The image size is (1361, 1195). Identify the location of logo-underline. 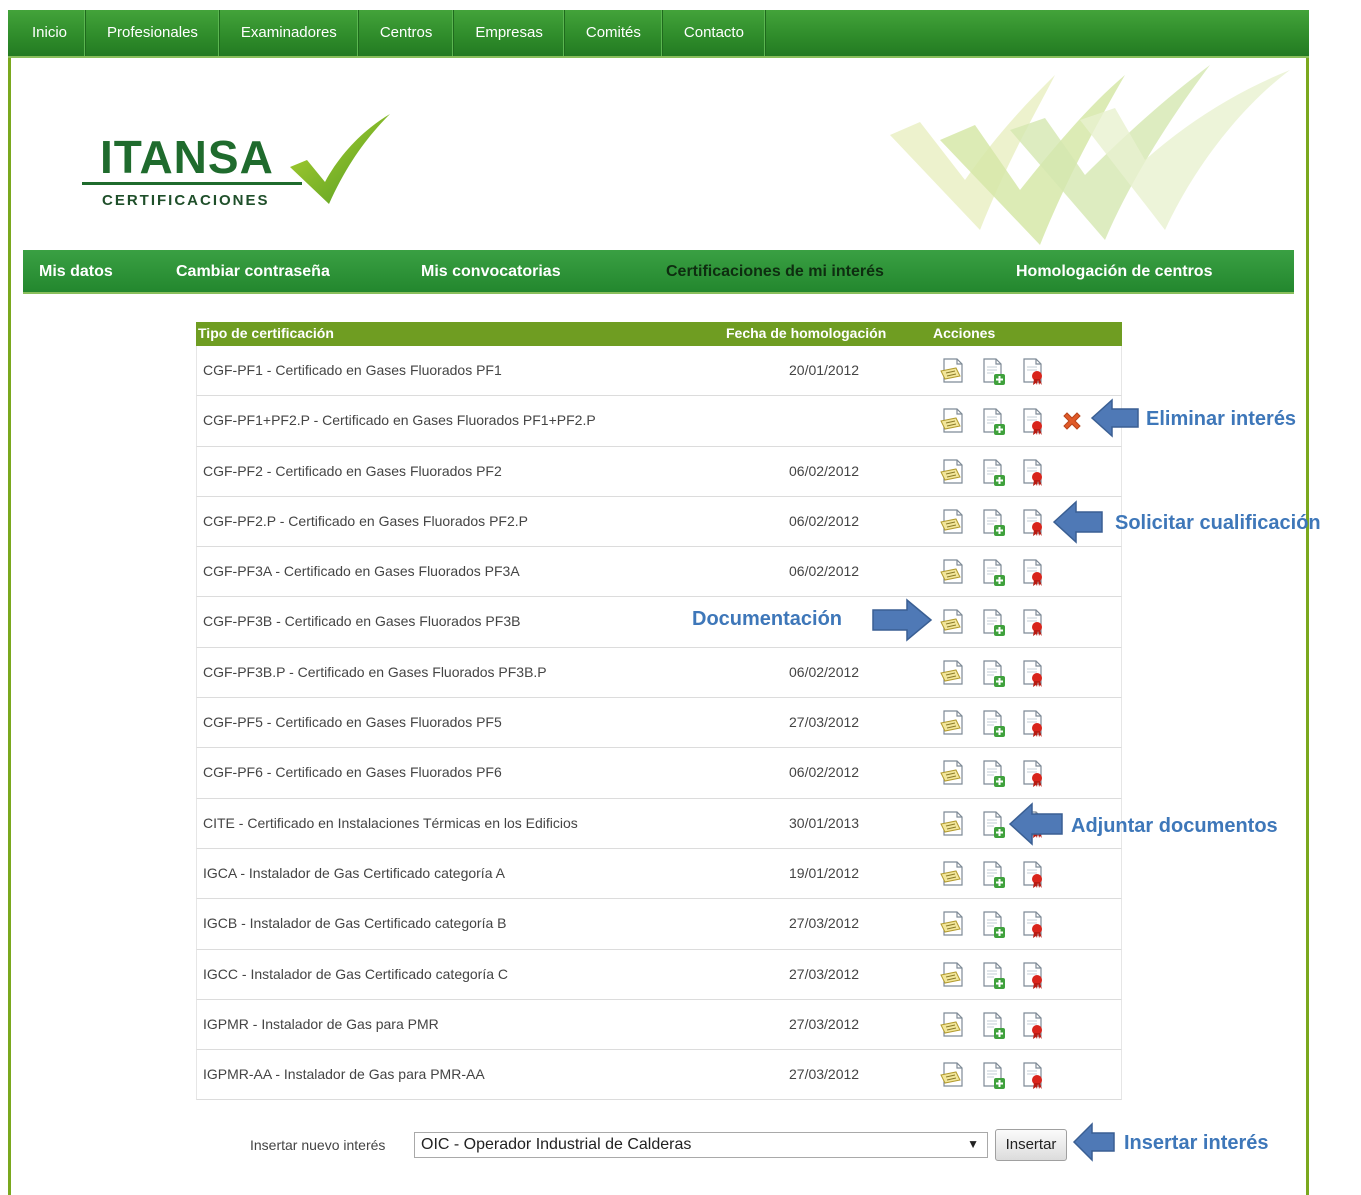
(192, 183).